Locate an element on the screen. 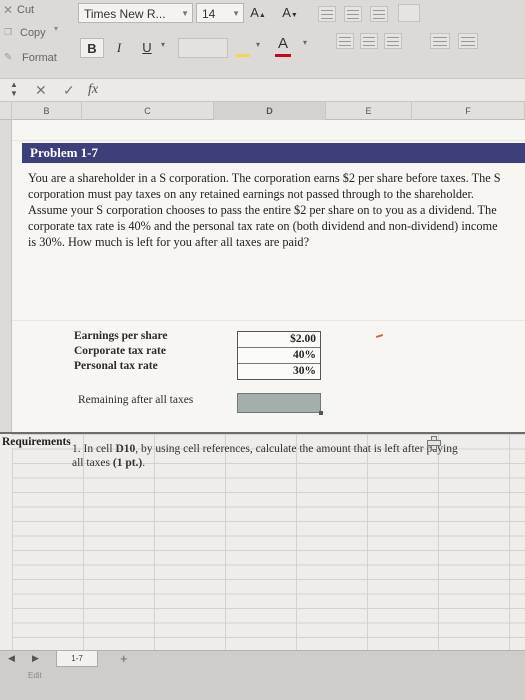 The height and width of the screenshot is (700, 525). input-value-cell: $2.00 is located at coordinates (279, 340).